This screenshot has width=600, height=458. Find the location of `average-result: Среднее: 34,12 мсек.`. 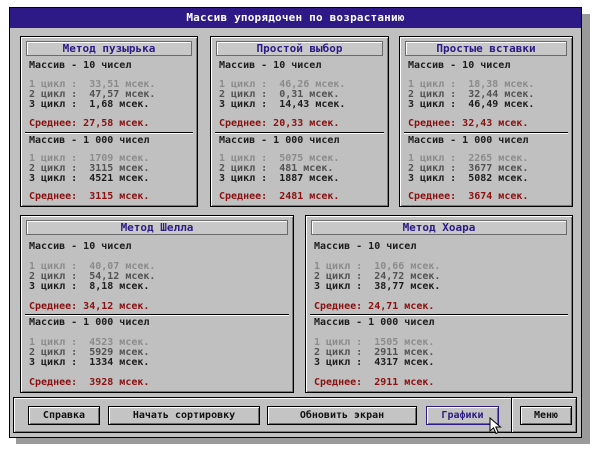

average-result: Среднее: 34,12 мсек. is located at coordinates (89, 306).